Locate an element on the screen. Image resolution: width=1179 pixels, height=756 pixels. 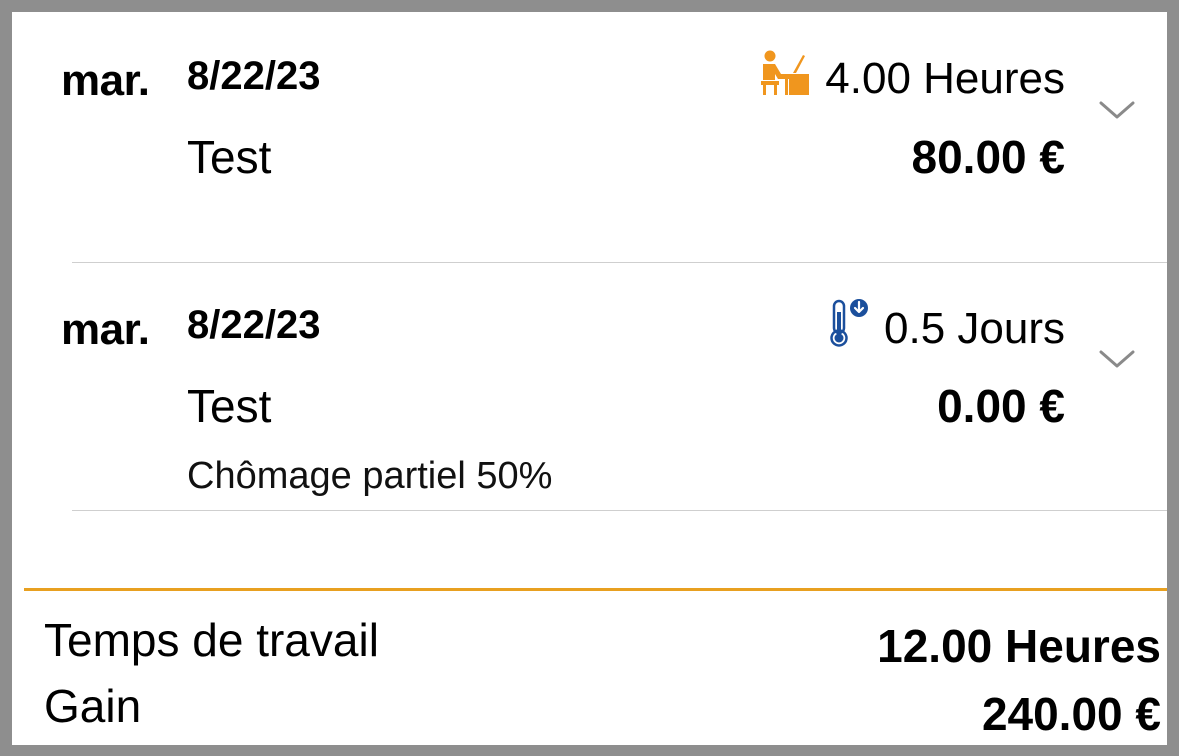
earnings-label: Gain is located at coordinates (93, 706).